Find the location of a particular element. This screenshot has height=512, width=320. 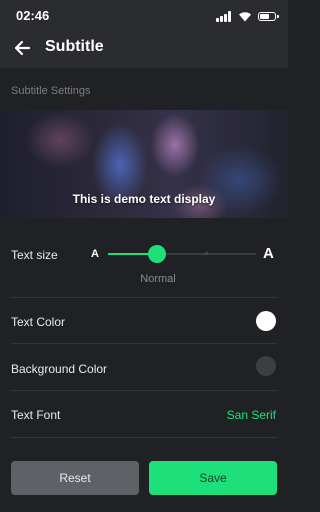

slider-thumb is located at coordinates (156, 254).